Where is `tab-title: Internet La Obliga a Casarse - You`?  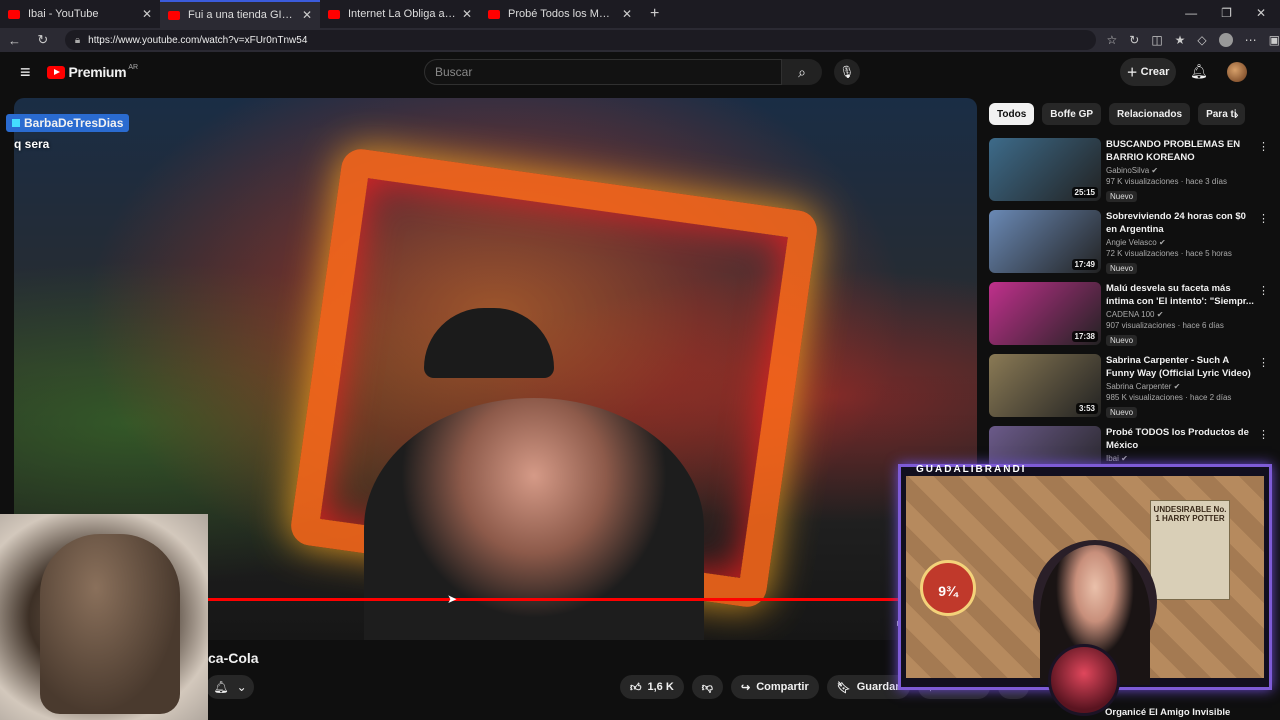 tab-title: Internet La Obliga a Casarse - You is located at coordinates (402, 14).